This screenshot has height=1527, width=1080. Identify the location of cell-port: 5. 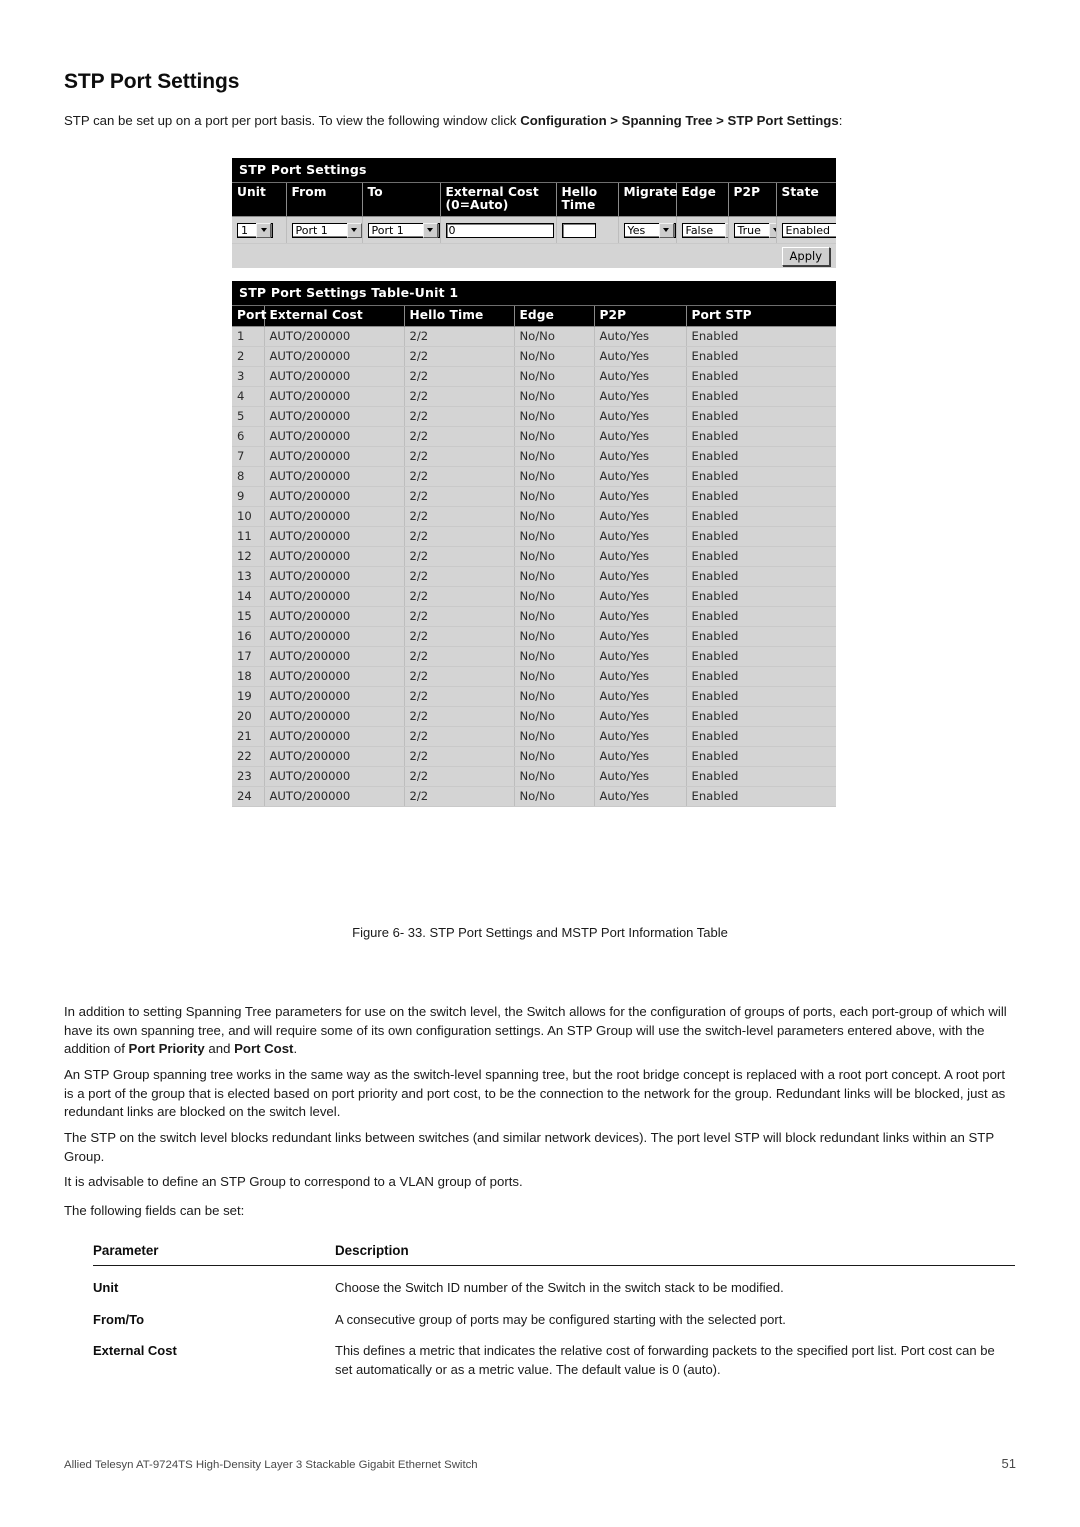
(248, 416).